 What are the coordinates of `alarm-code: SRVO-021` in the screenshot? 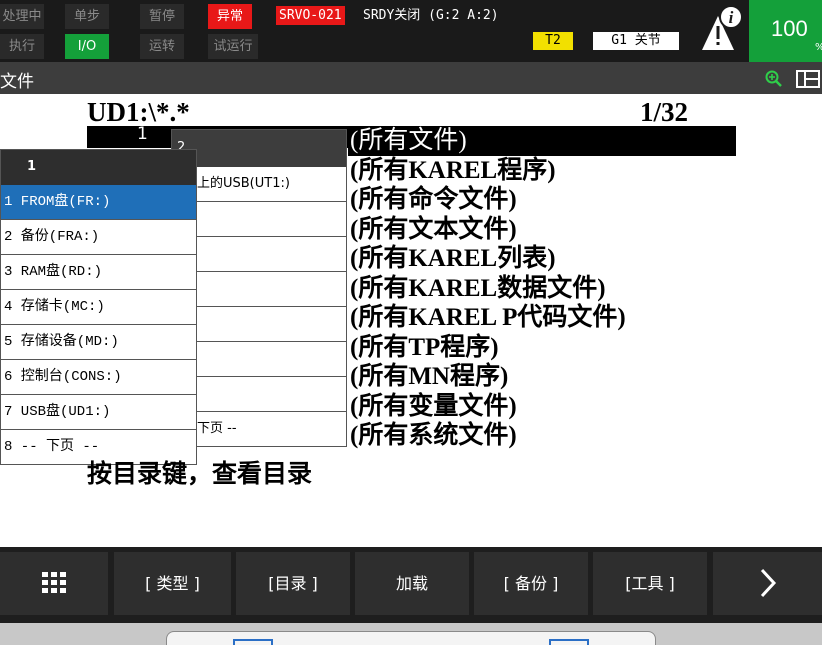 It's located at (310, 15).